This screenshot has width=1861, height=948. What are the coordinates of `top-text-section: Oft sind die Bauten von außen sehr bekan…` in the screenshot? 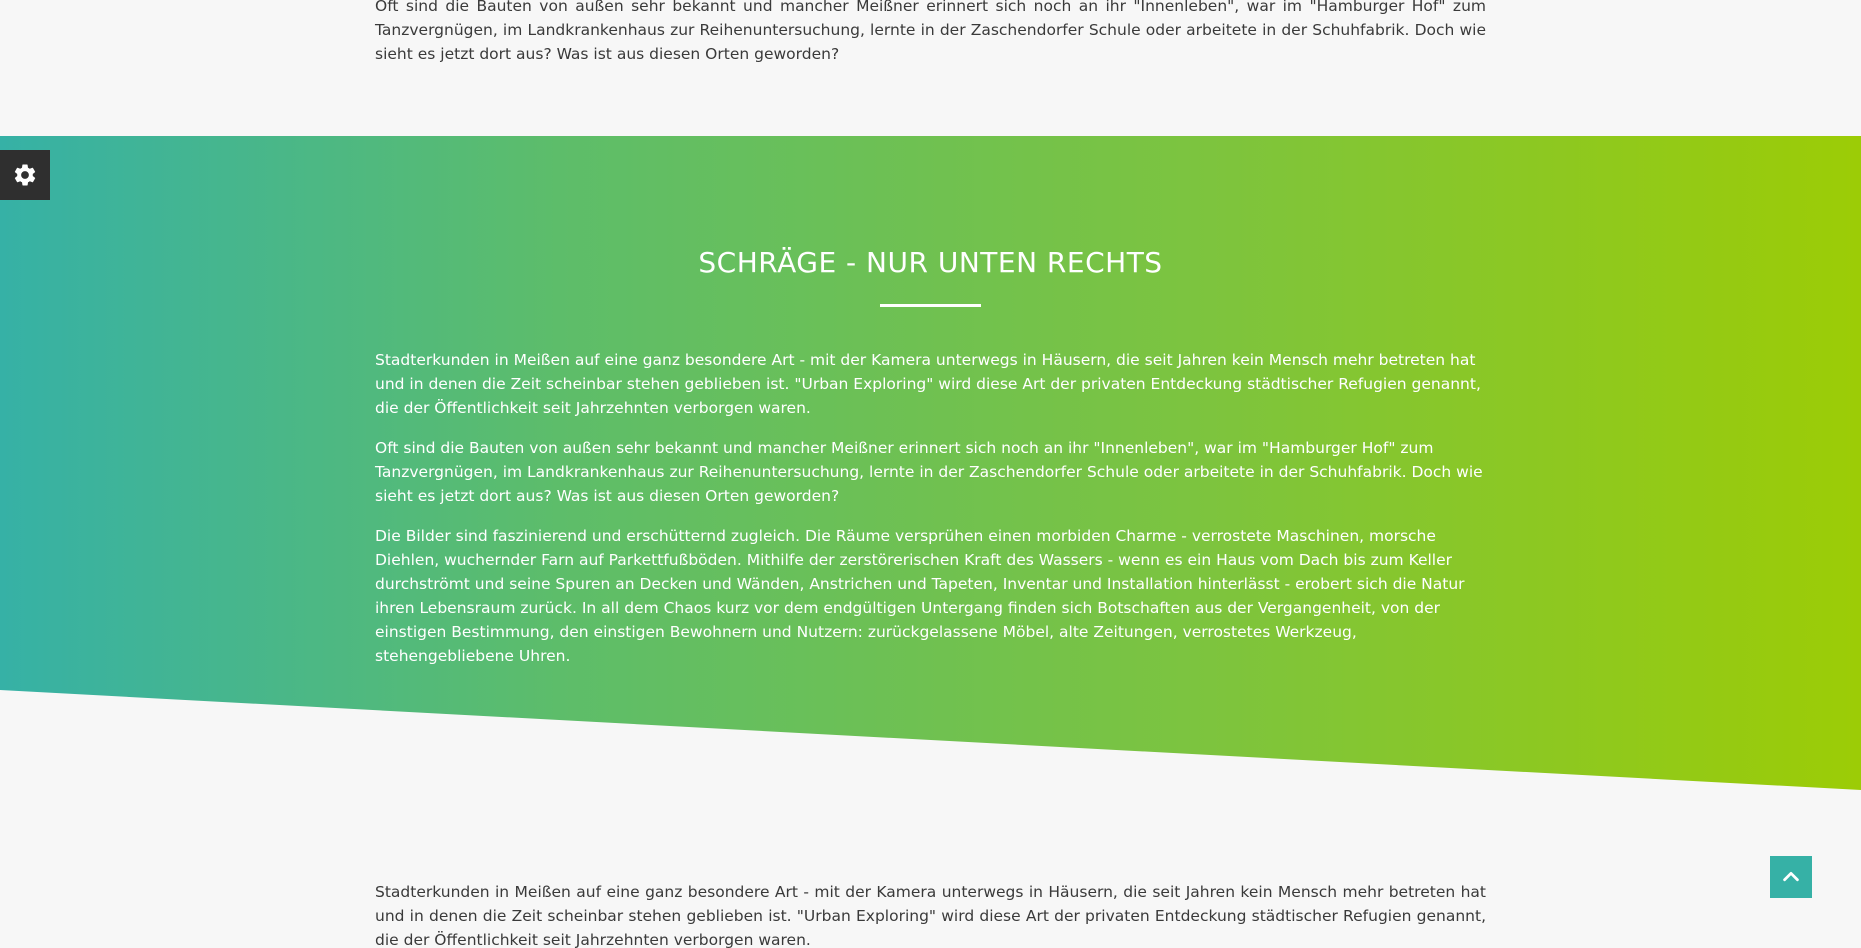 It's located at (930, 41).